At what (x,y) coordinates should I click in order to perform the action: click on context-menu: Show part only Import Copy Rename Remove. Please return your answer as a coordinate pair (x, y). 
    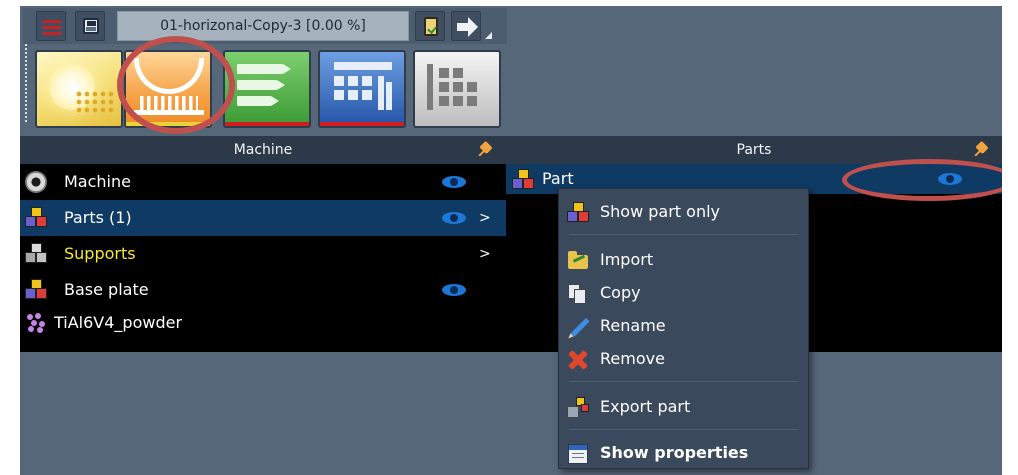
    Looking at the image, I should click on (683, 328).